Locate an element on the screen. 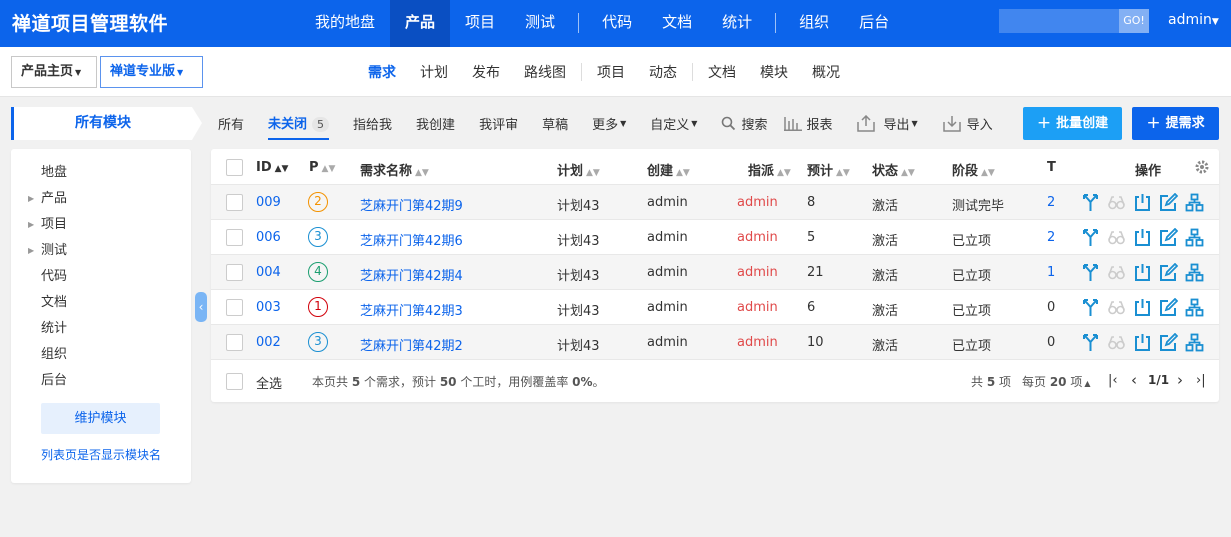 The width and height of the screenshot is (1231, 537). module-tree-item: ▶ 产品 is located at coordinates (47, 199).